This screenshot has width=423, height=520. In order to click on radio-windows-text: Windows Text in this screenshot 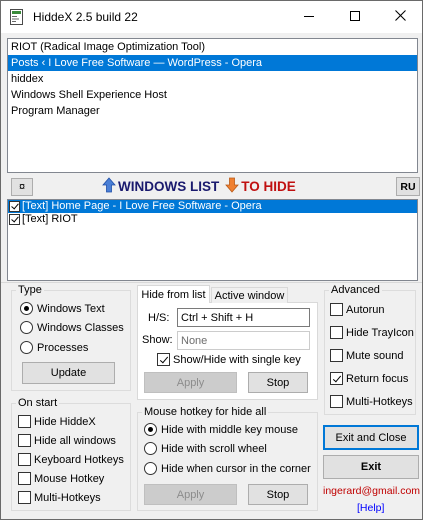, I will do `click(62, 308)`.